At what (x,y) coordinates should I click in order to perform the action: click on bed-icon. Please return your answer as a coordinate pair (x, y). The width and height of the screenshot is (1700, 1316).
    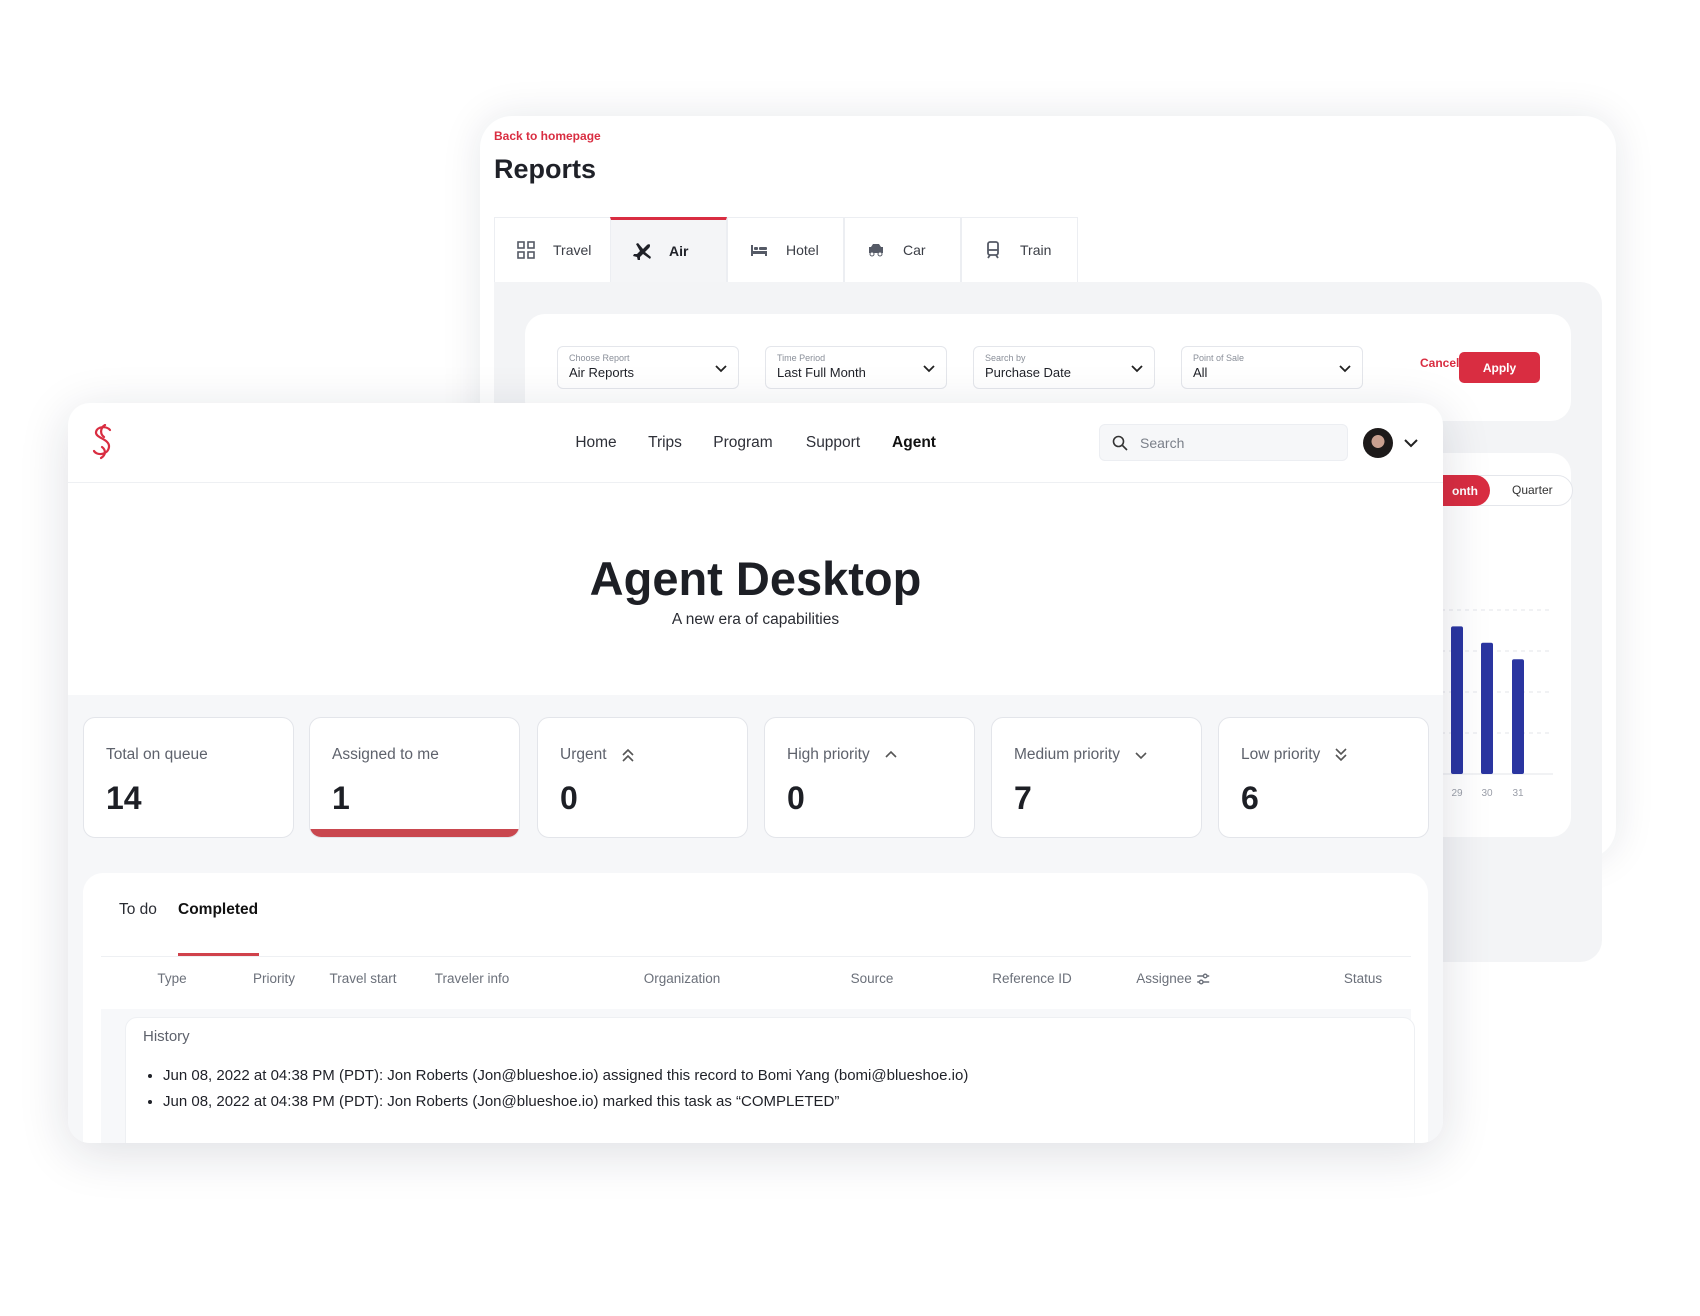
    Looking at the image, I should click on (759, 250).